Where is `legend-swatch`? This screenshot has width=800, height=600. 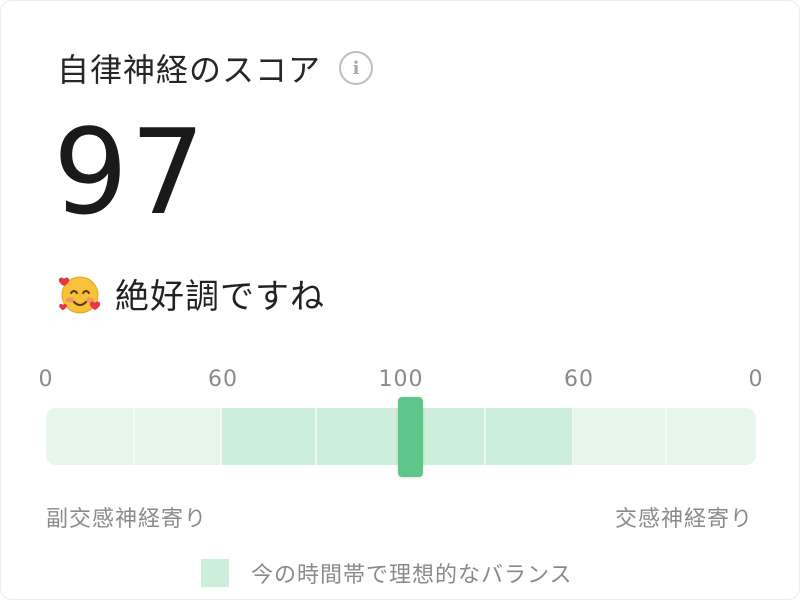 legend-swatch is located at coordinates (215, 573).